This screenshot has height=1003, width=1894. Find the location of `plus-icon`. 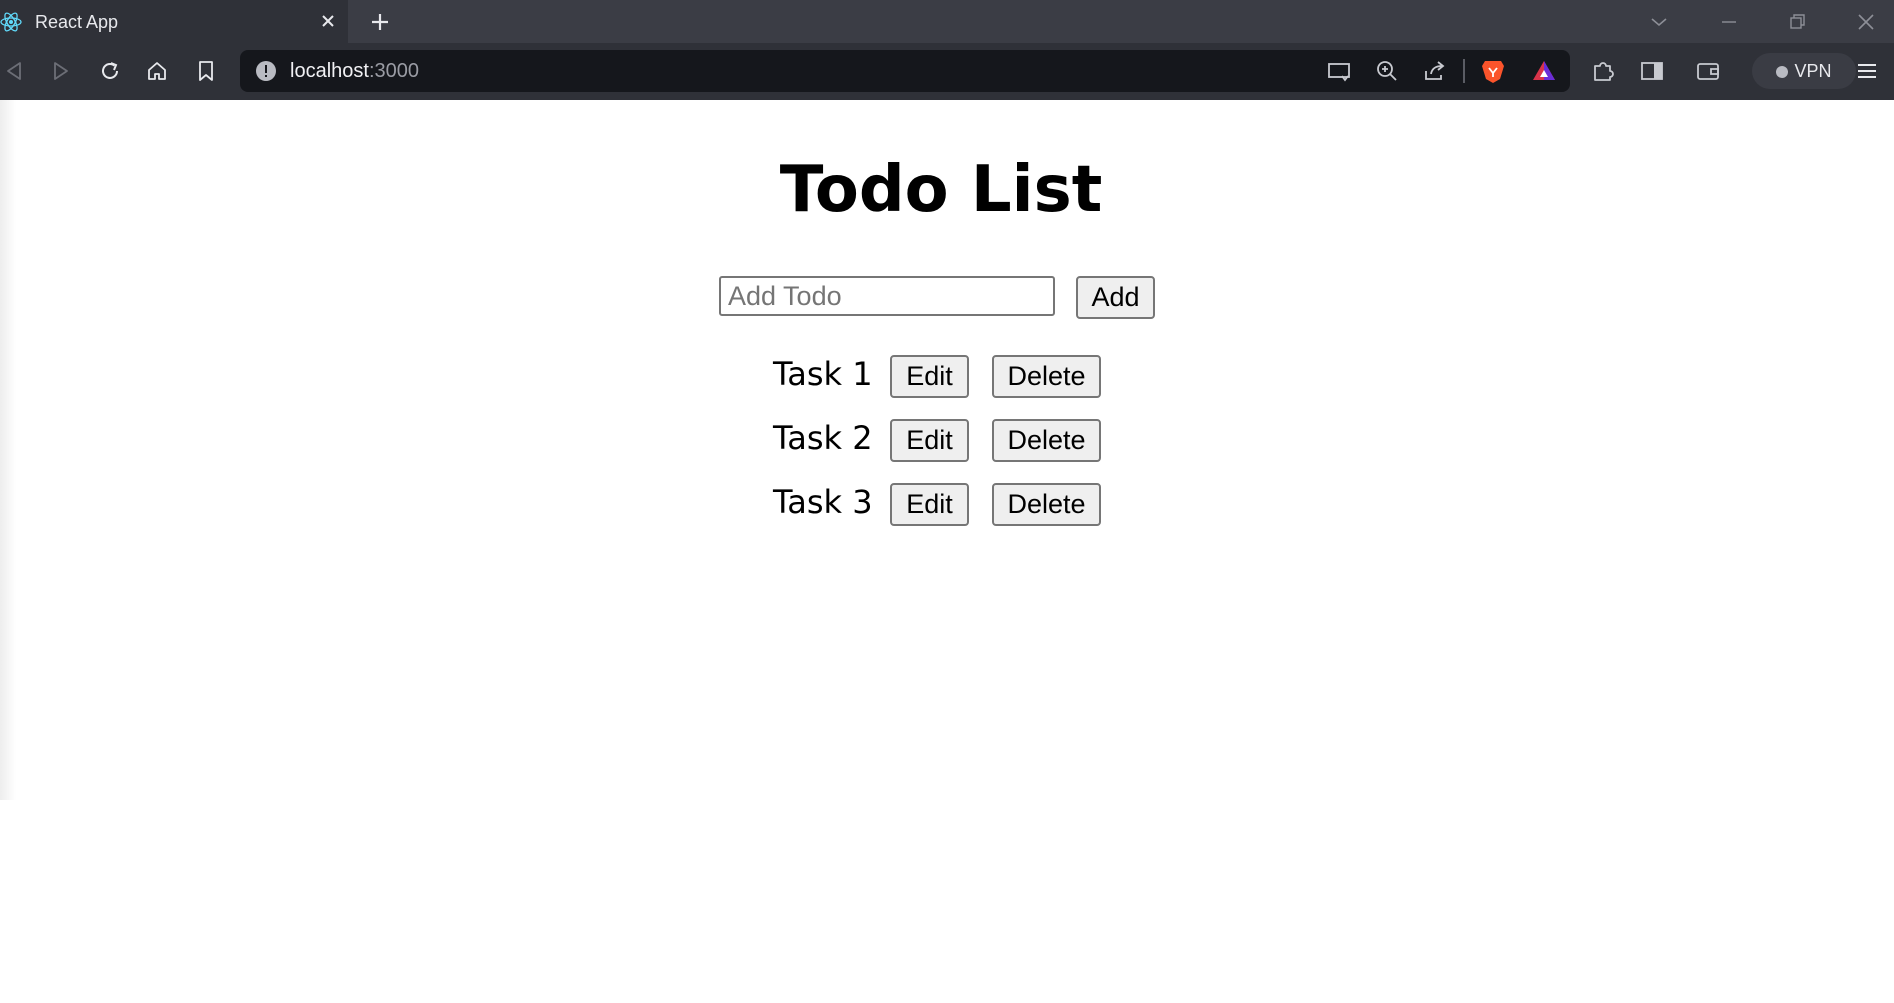

plus-icon is located at coordinates (380, 22).